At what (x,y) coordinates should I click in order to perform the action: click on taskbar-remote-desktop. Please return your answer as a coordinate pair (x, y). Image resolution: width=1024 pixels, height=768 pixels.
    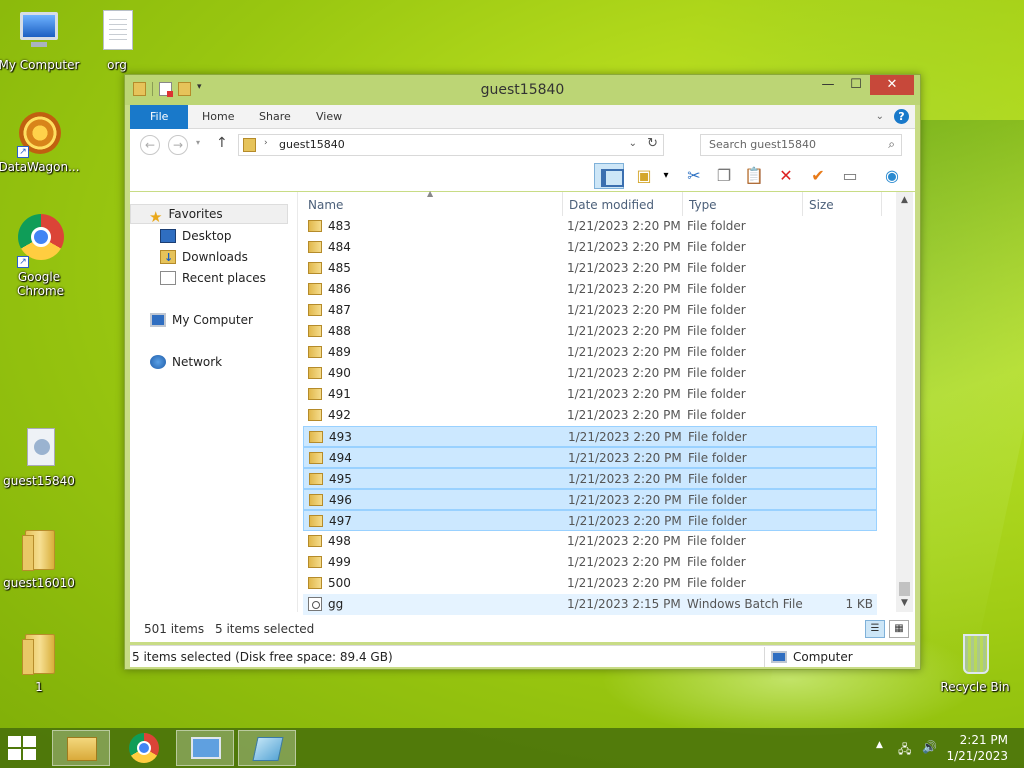
    Looking at the image, I should click on (205, 748).